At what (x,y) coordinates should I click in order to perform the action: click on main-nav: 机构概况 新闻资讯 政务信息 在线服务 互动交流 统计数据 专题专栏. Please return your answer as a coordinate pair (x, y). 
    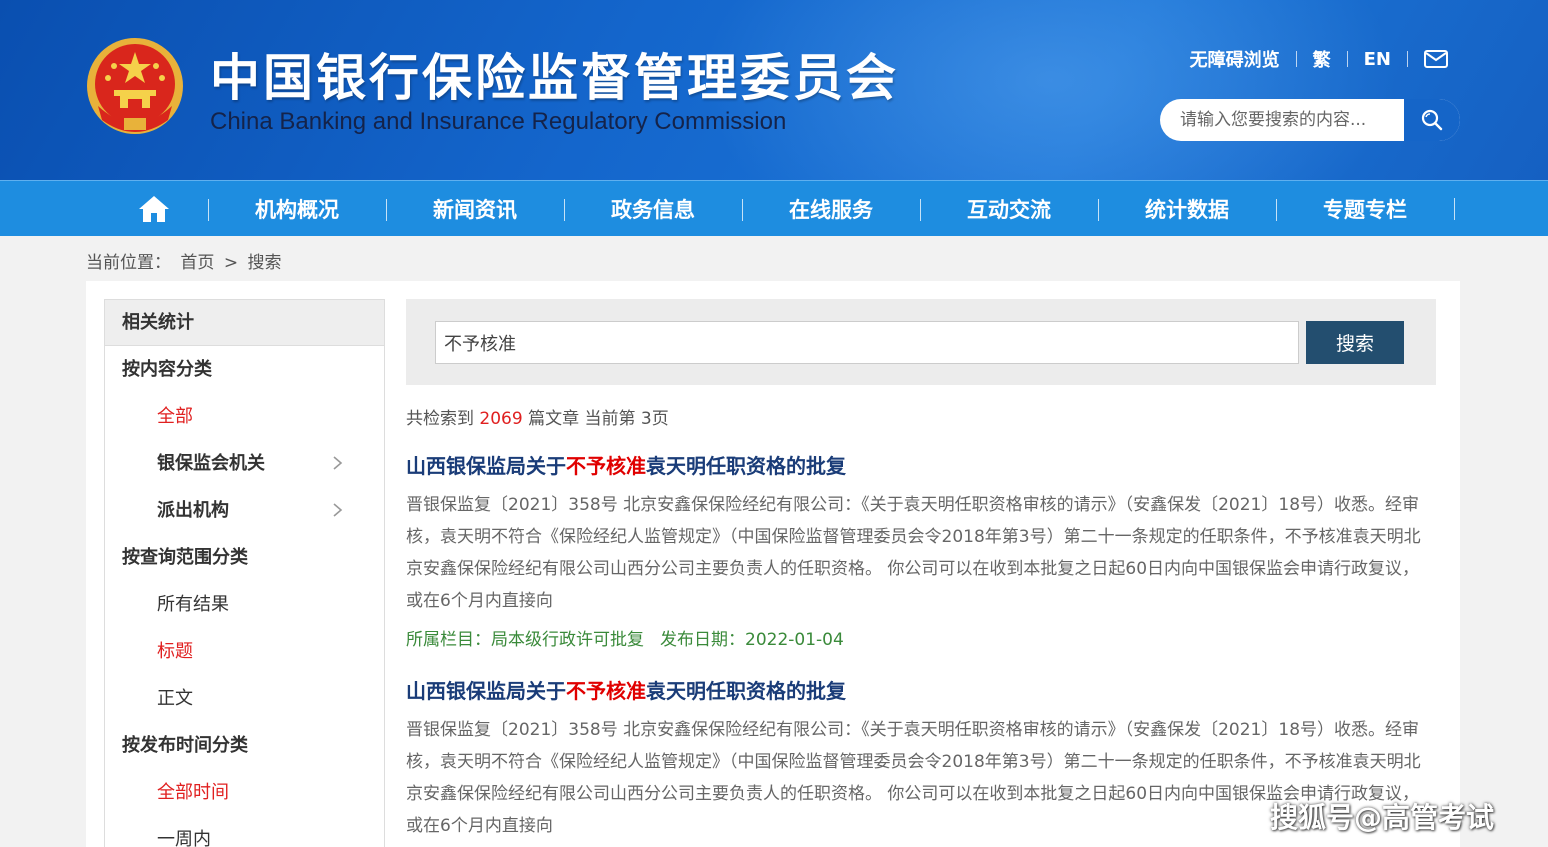
    Looking at the image, I should click on (774, 208).